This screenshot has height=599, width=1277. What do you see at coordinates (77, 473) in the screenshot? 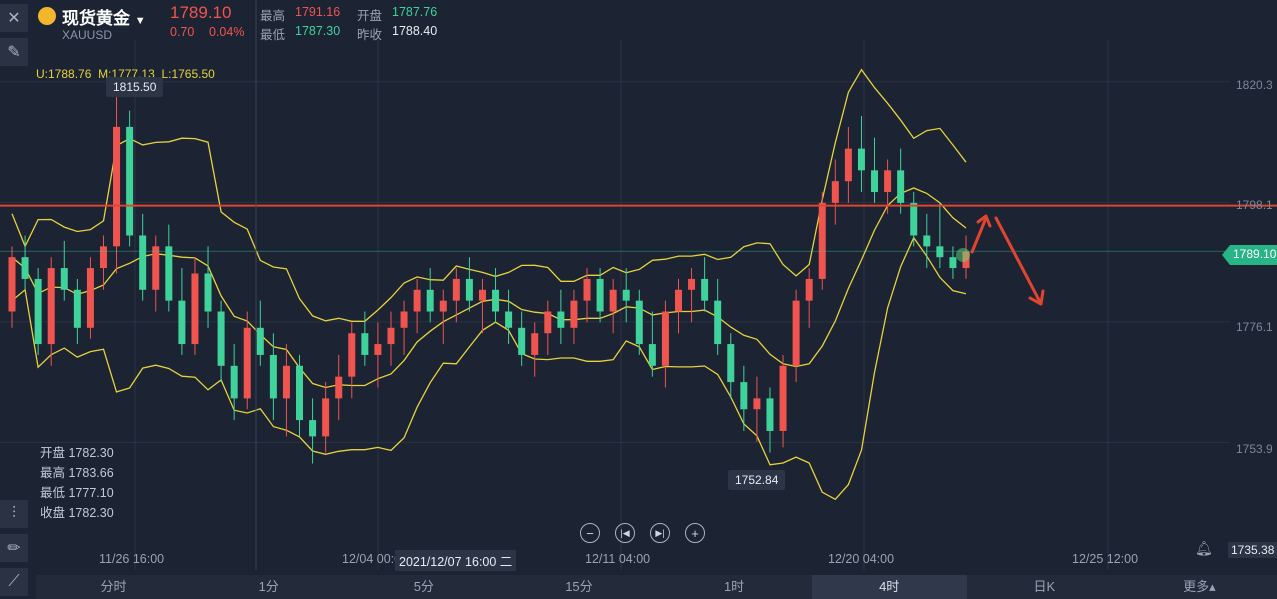
I see `ohlc-high: 最高 1783.66` at bounding box center [77, 473].